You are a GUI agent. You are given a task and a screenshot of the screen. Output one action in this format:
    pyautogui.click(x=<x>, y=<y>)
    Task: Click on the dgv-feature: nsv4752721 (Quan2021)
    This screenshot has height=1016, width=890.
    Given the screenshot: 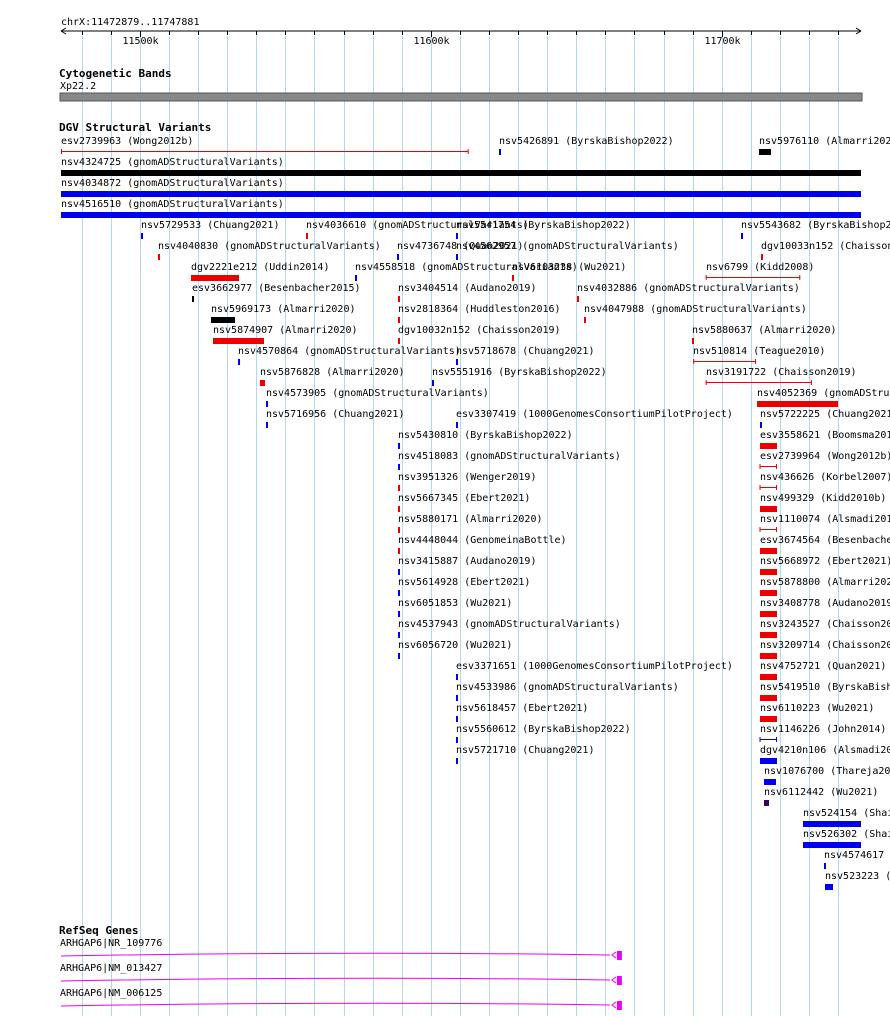 What is the action you would take?
    pyautogui.click(x=823, y=670)
    